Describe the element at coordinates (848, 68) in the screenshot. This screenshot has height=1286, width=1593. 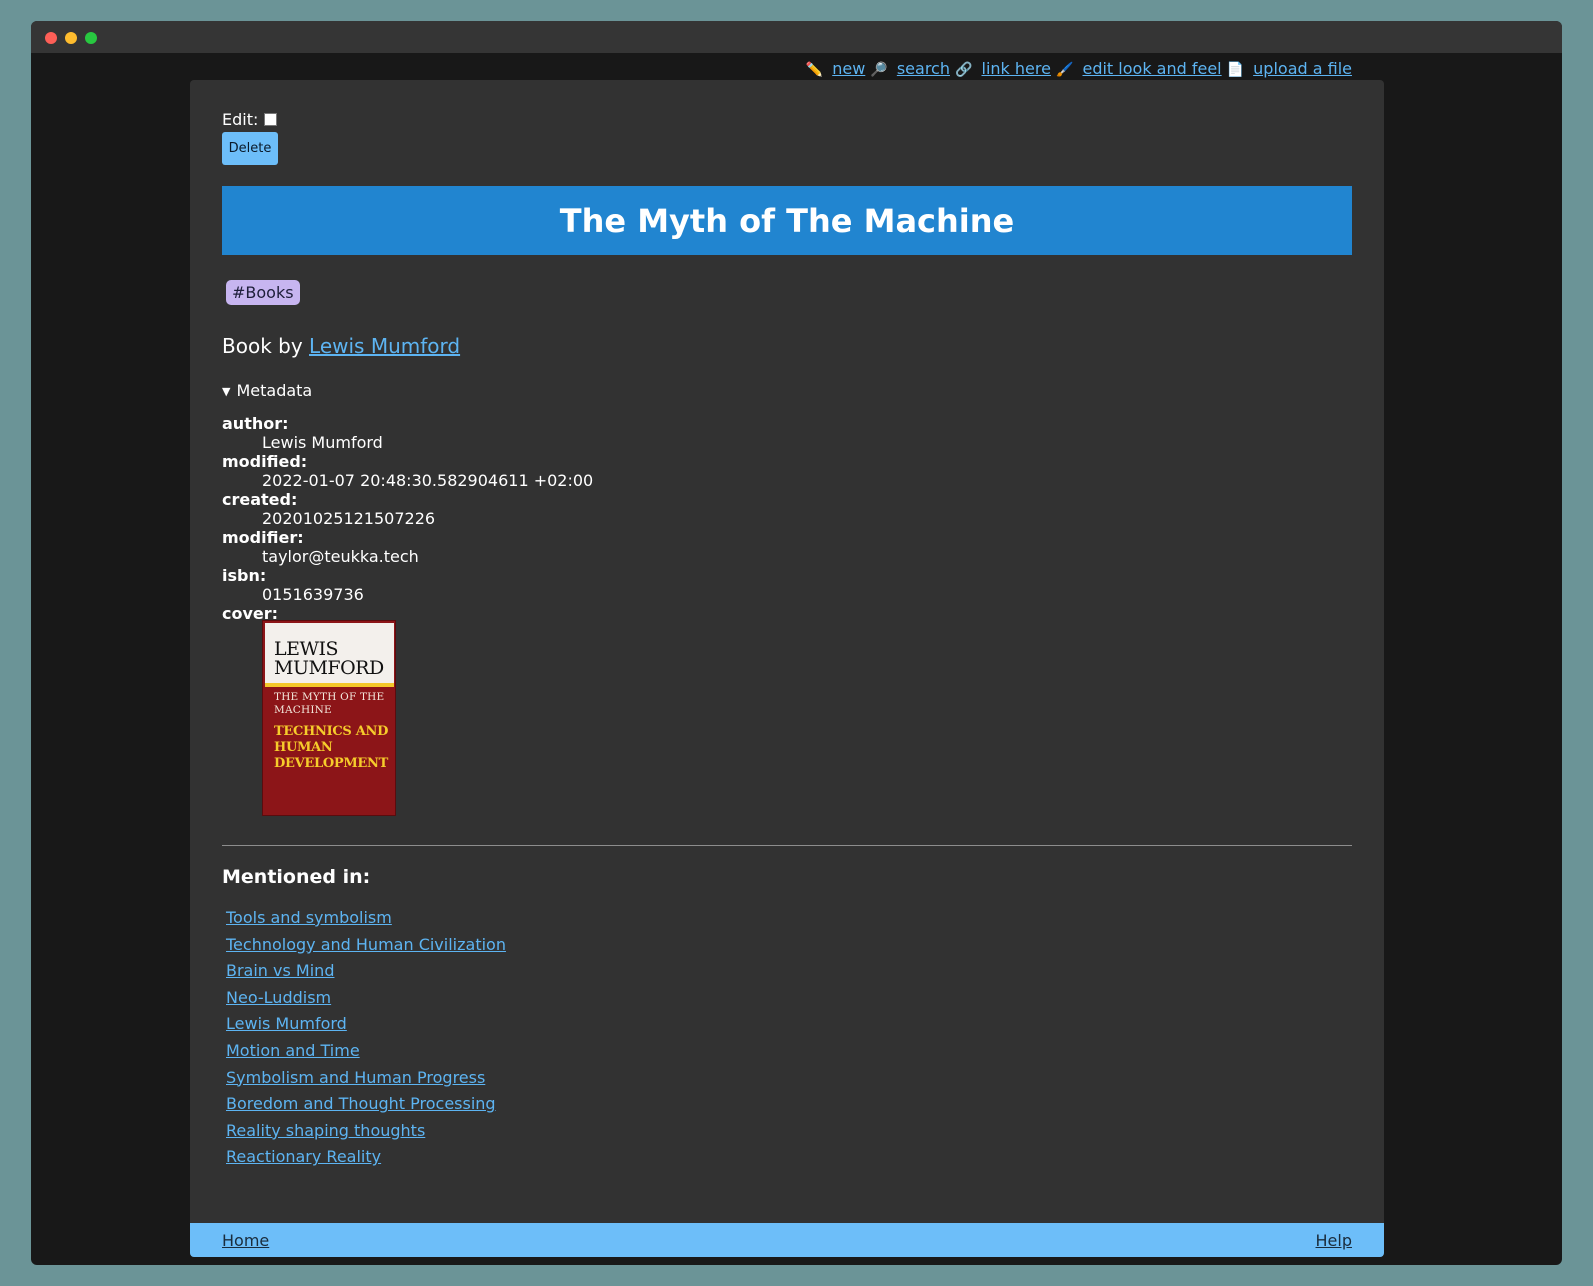
I see `new-link: new` at that location.